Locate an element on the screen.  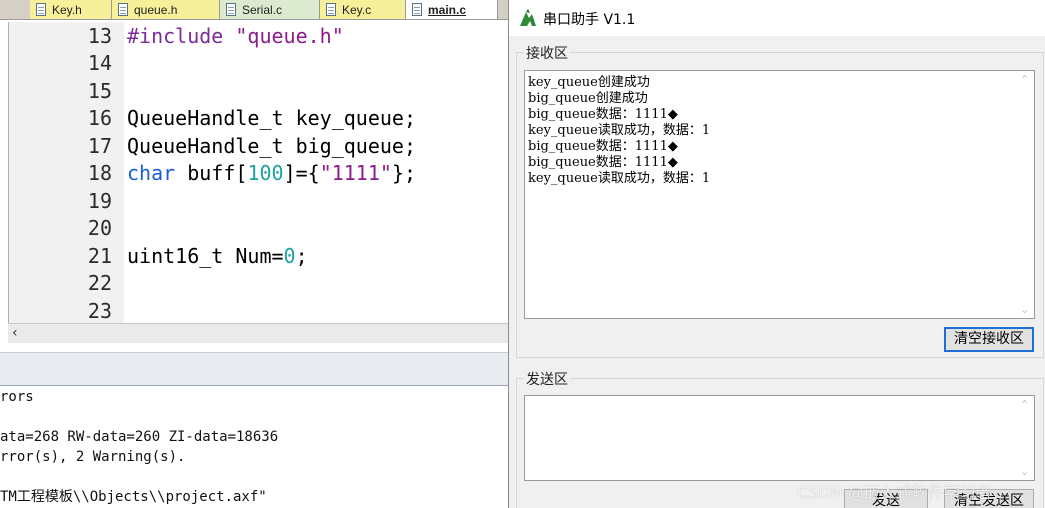
receive-line: key_queue创建成功 is located at coordinates (589, 82).